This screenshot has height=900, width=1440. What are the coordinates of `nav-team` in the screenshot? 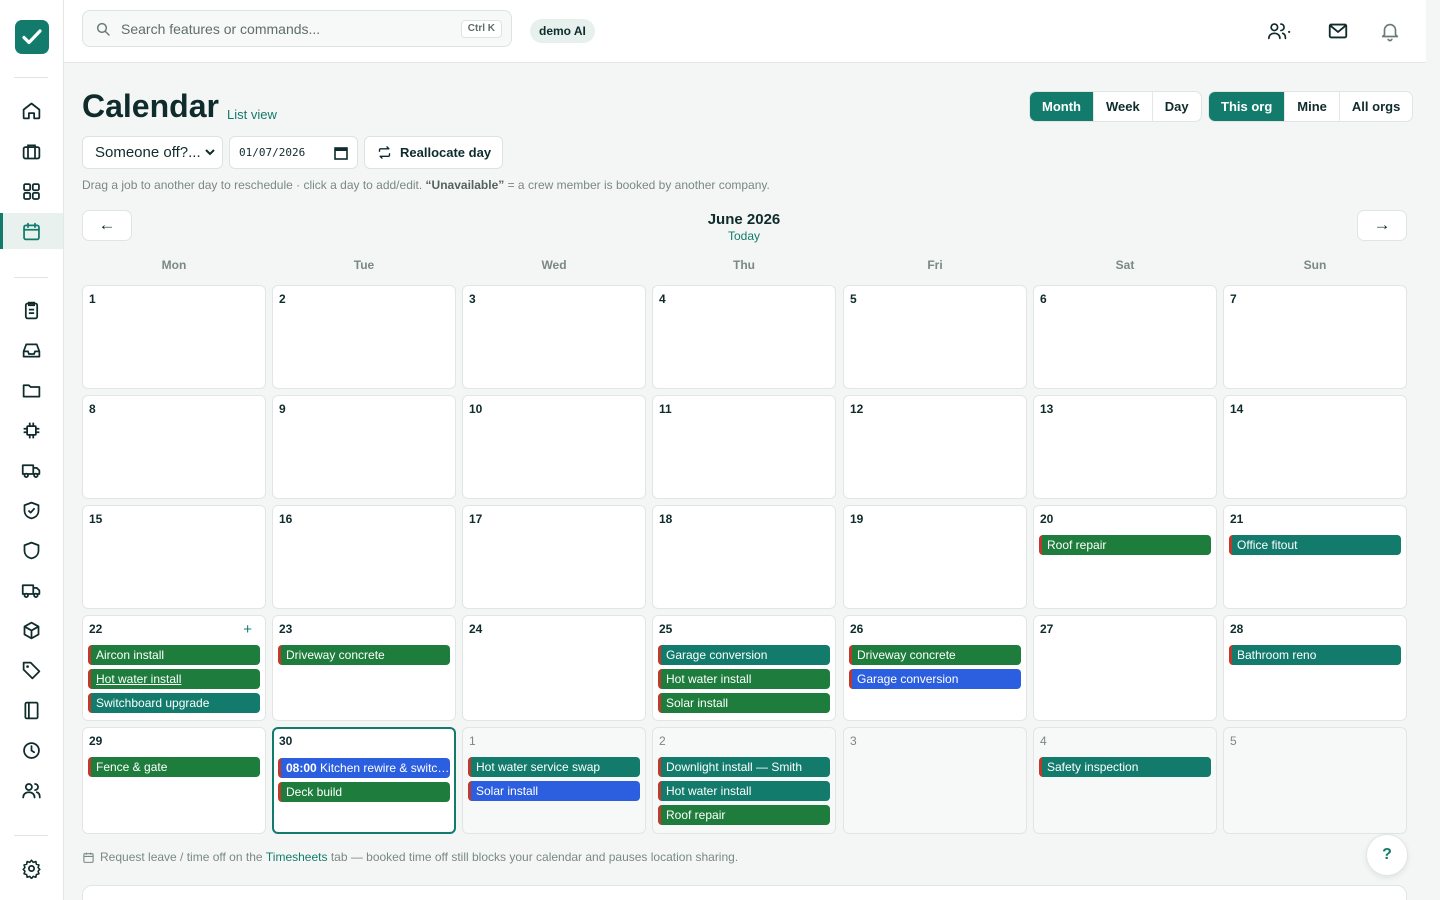 It's located at (31, 790).